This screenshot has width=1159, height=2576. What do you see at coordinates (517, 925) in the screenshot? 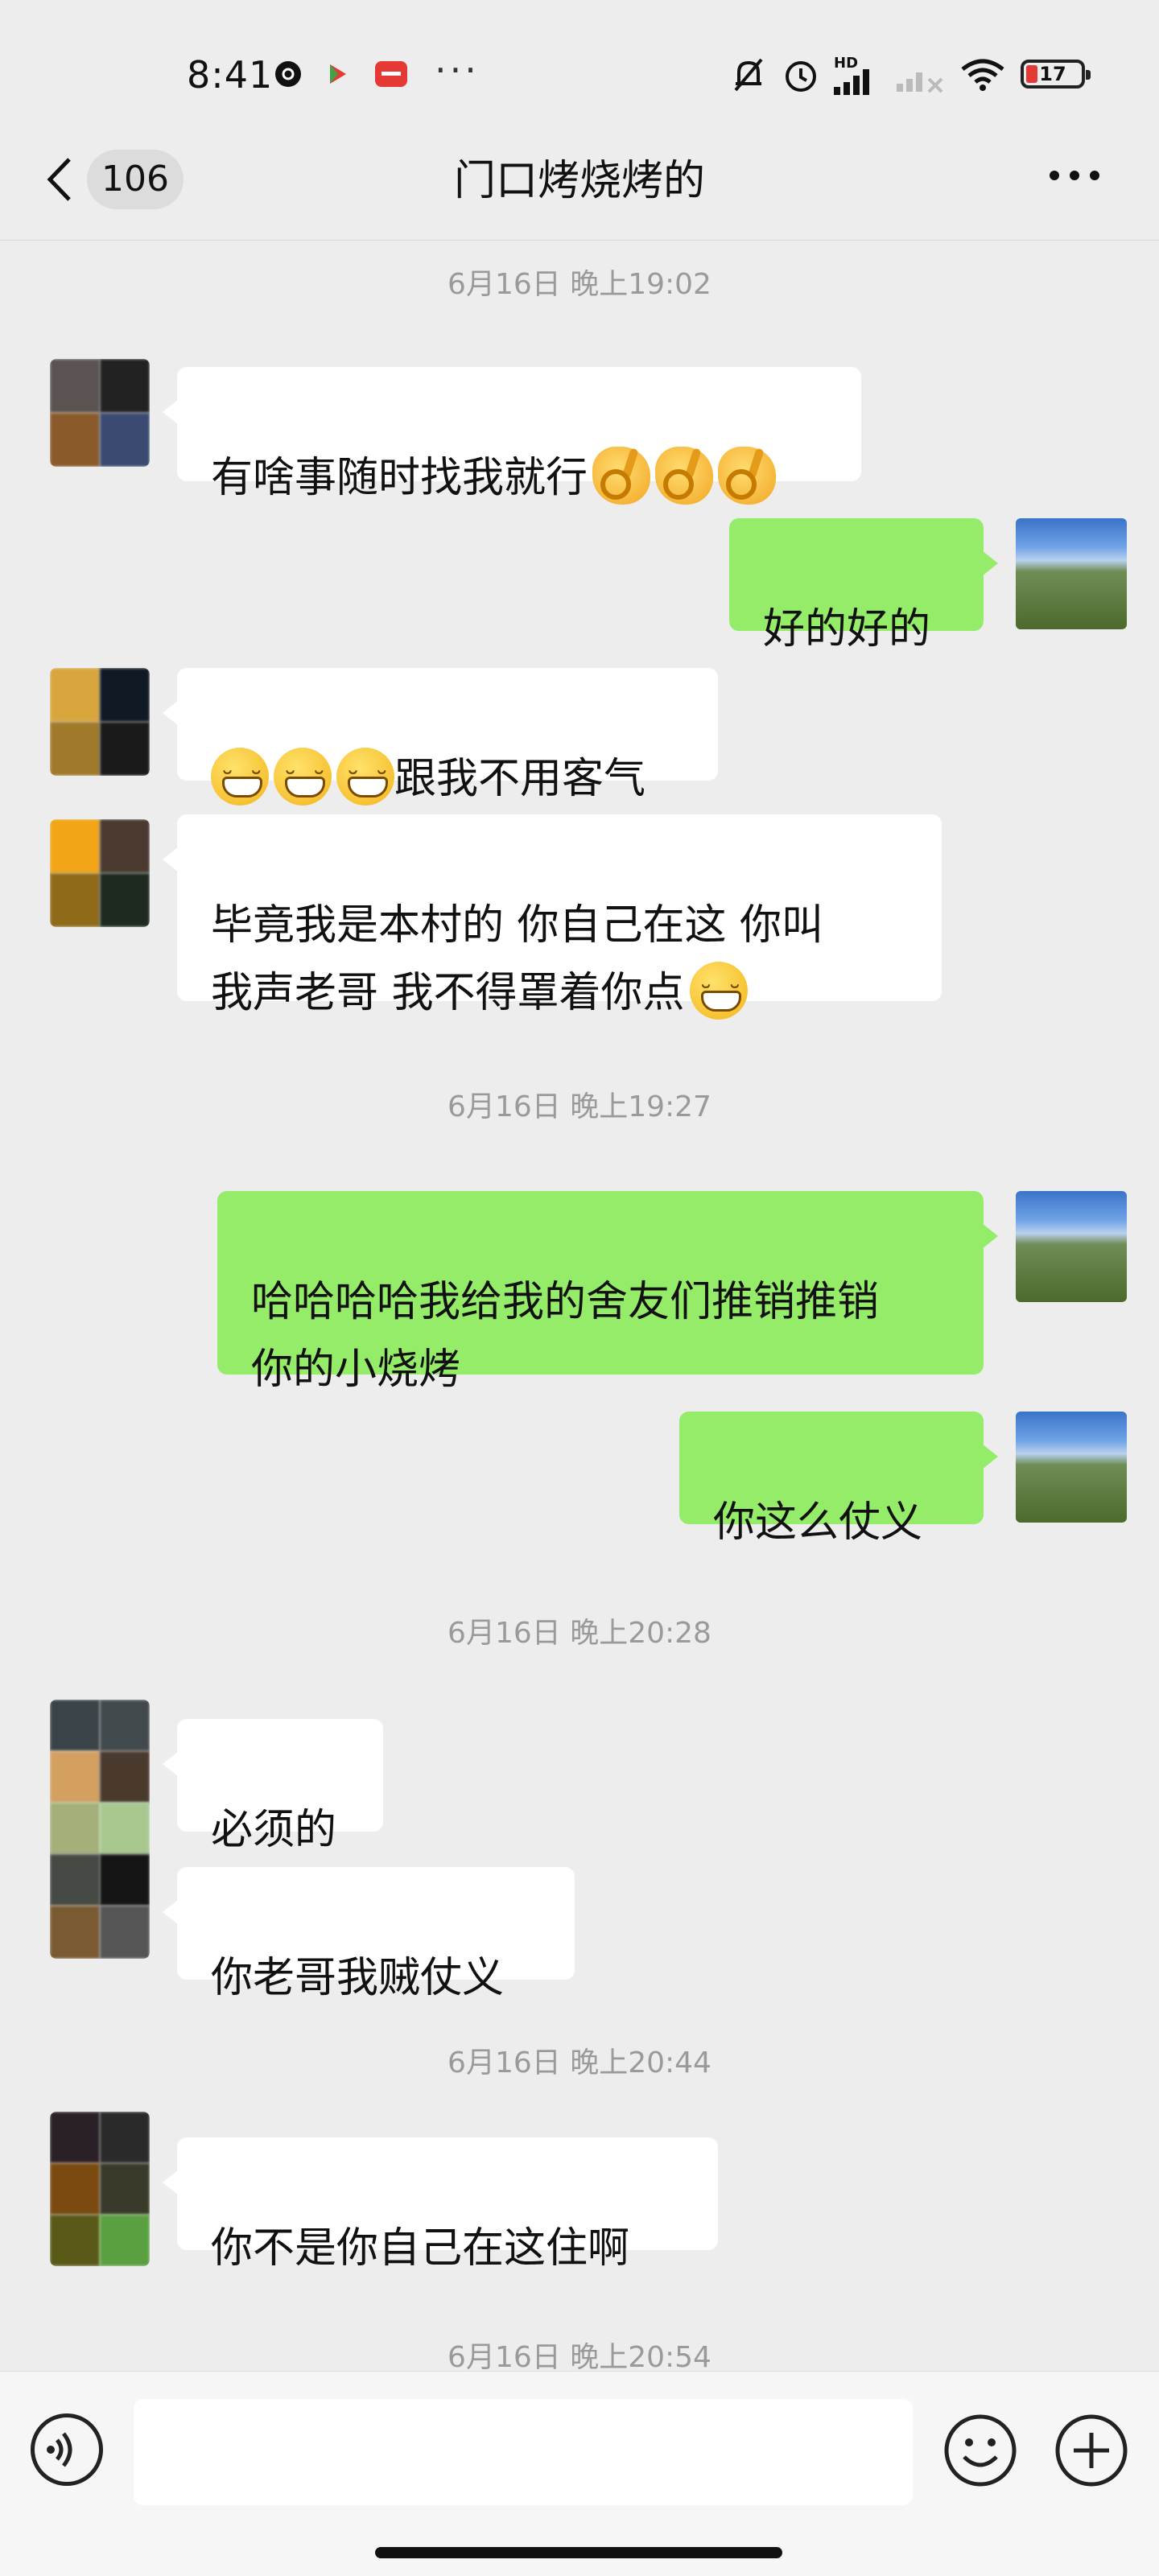
I see `message-text: 毕竟我是本村的 你自己在这 你叫` at bounding box center [517, 925].